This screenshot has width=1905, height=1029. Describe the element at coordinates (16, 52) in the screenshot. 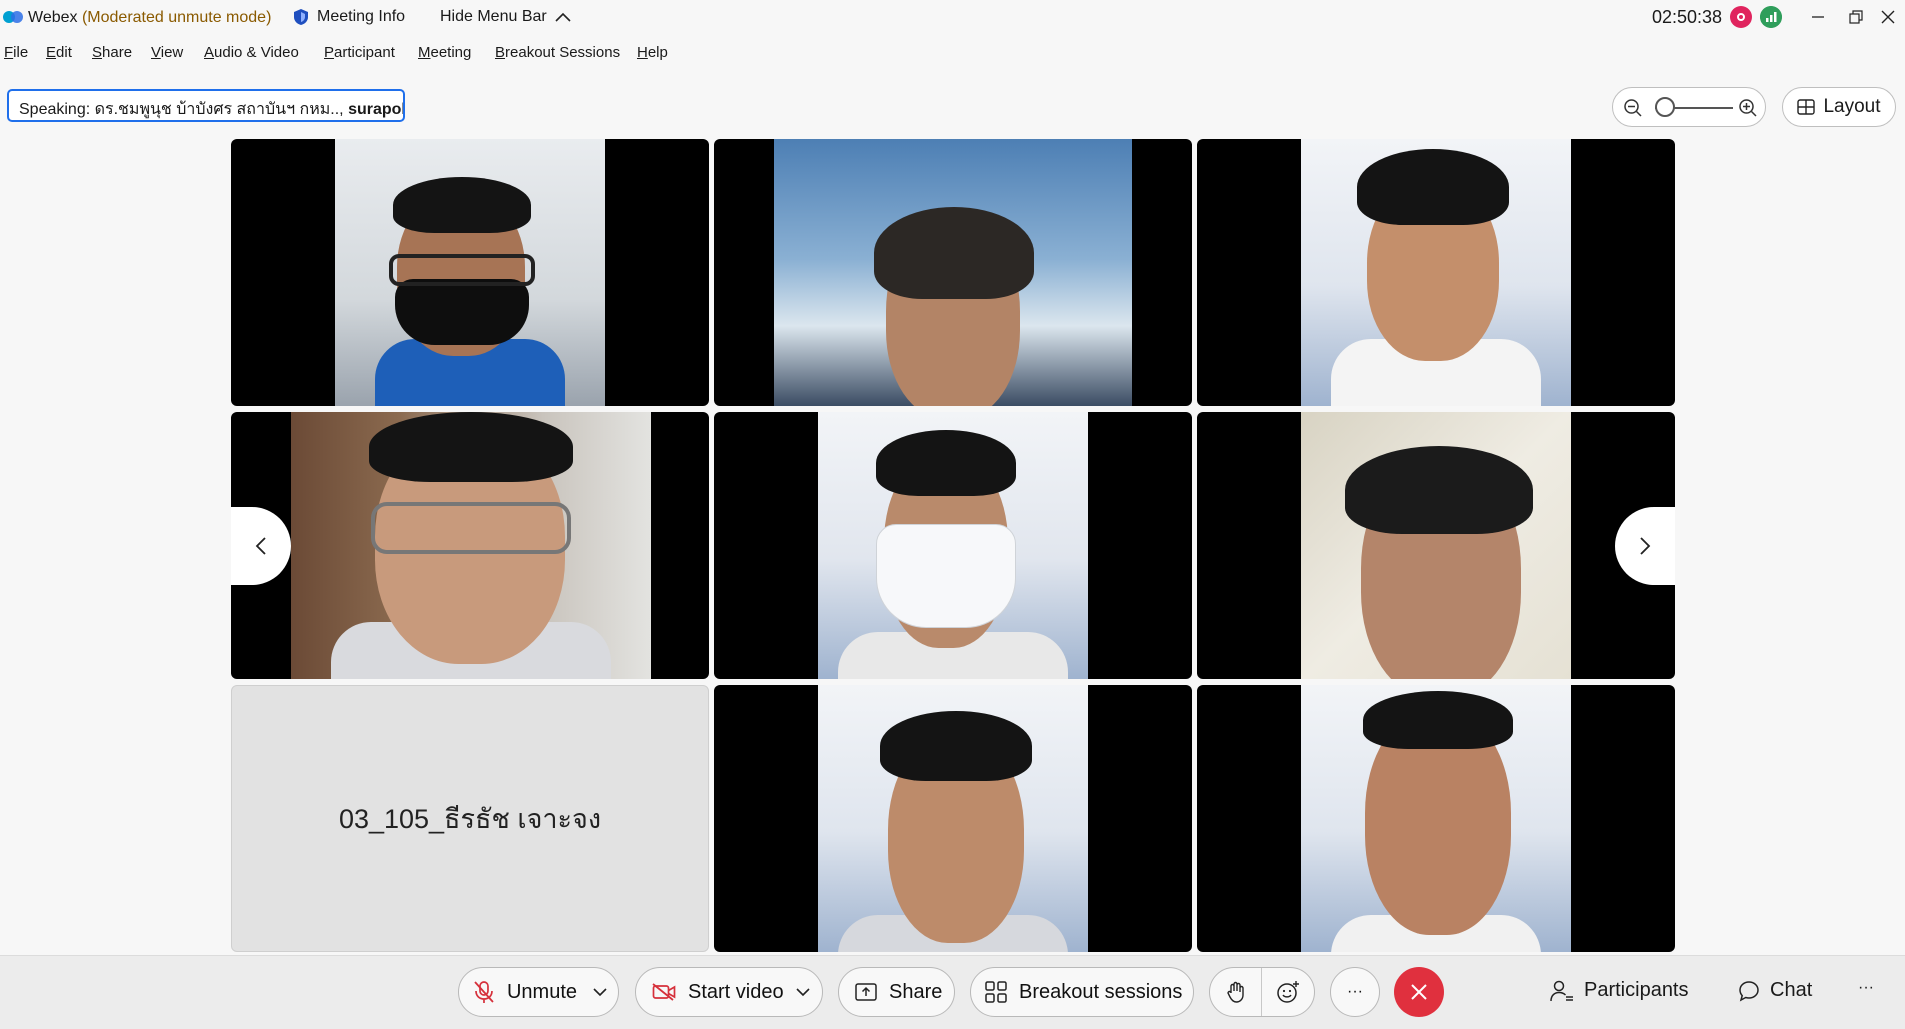

I see `menu-file: File` at that location.